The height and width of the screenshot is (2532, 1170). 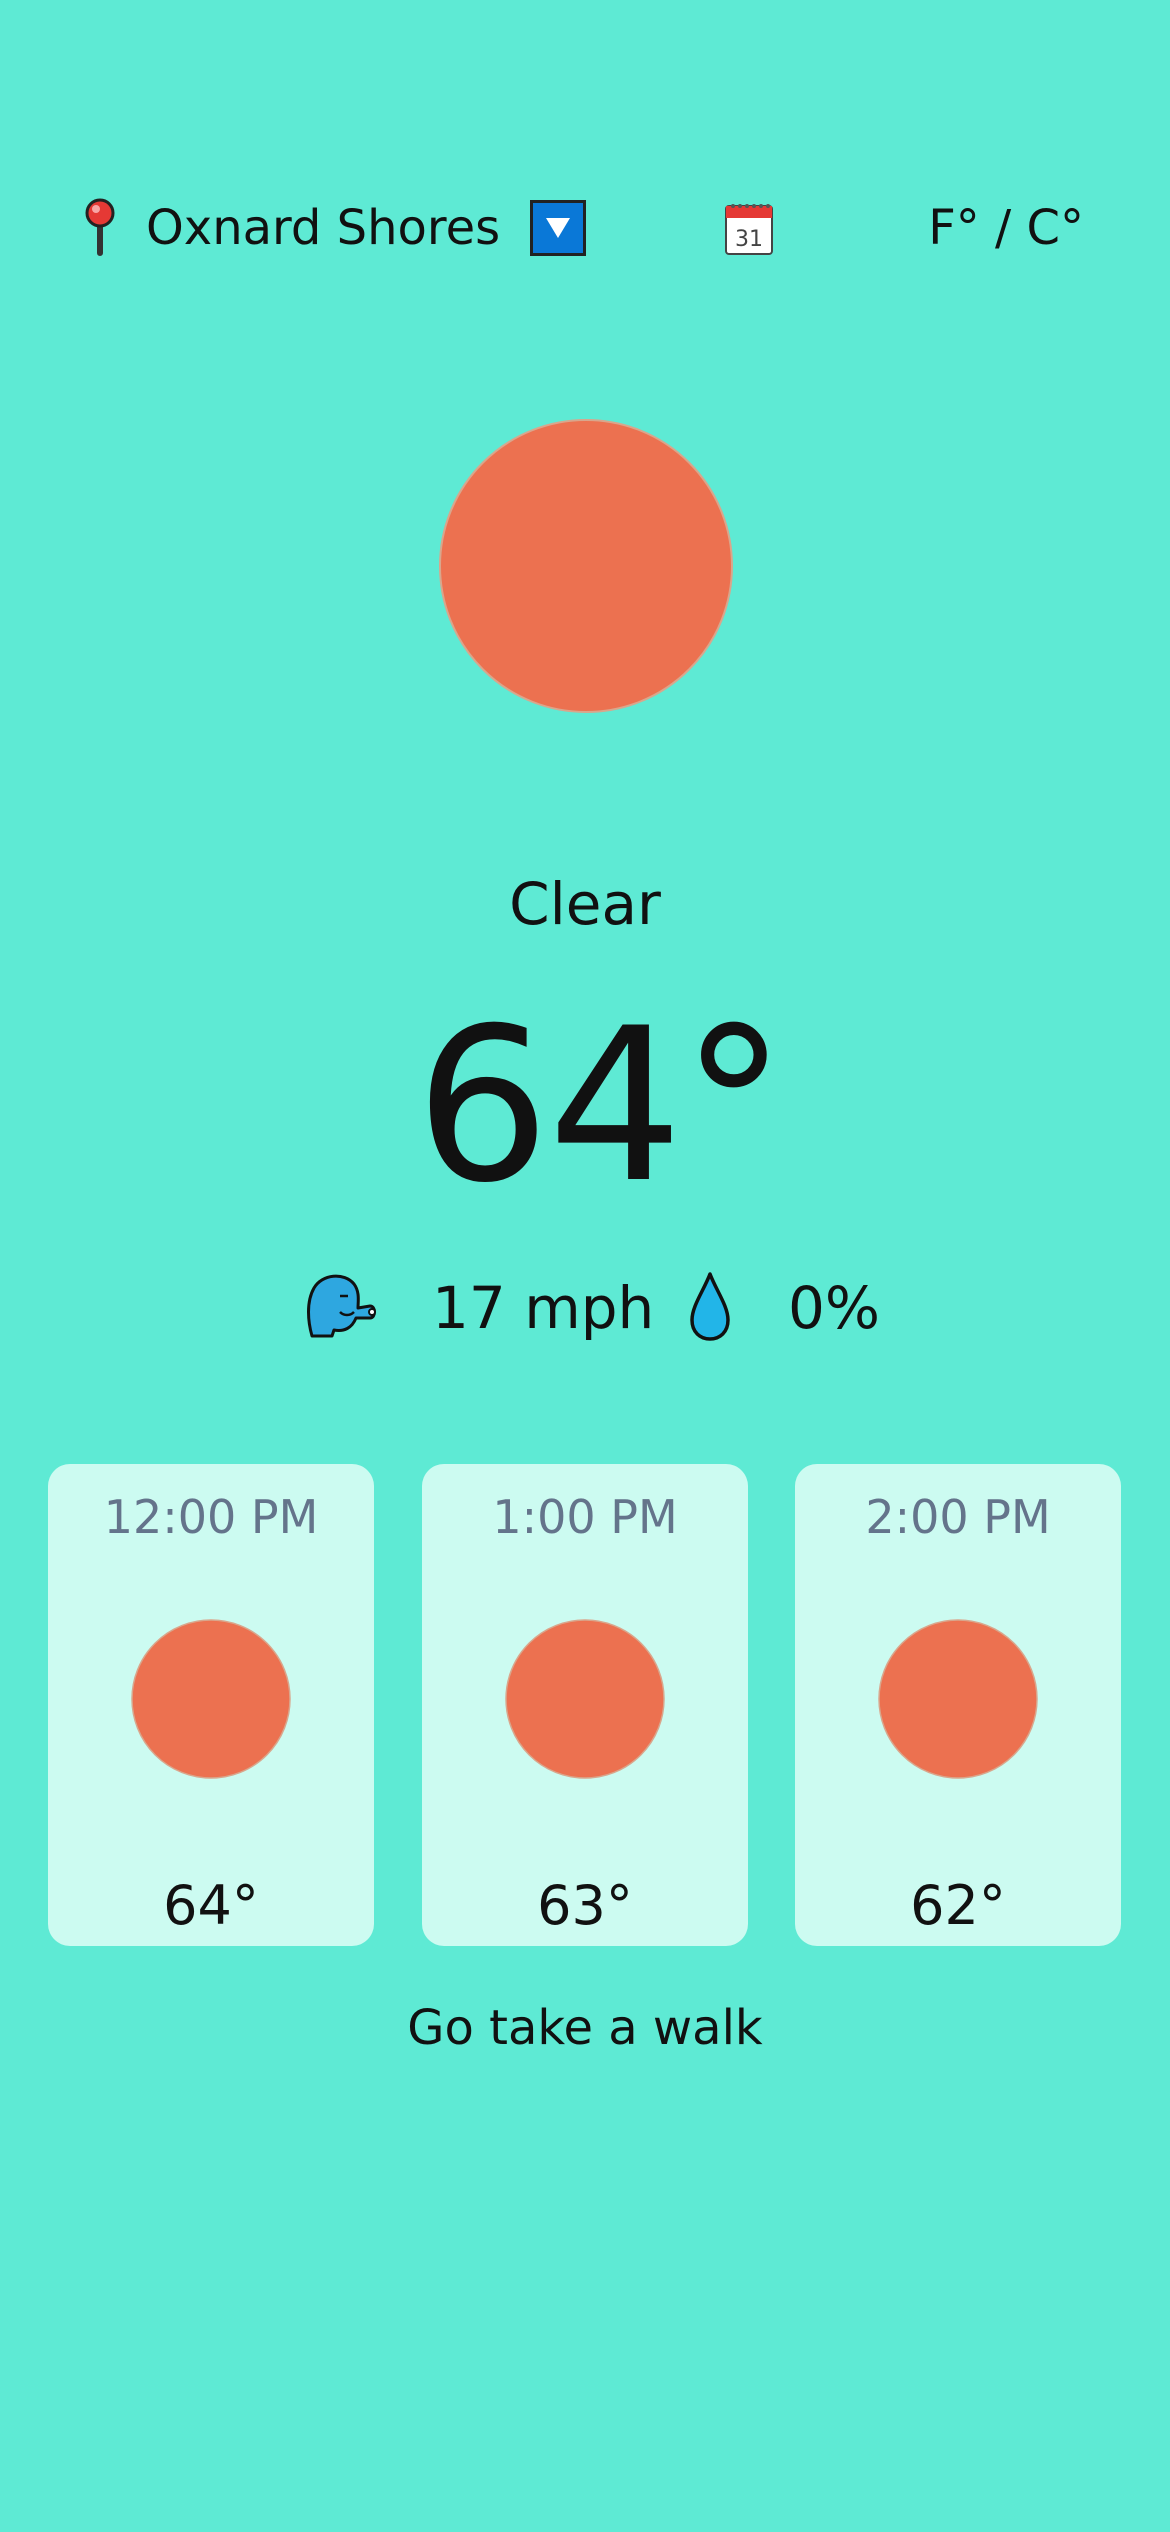 What do you see at coordinates (710, 1306) in the screenshot?
I see `droplet-icon` at bounding box center [710, 1306].